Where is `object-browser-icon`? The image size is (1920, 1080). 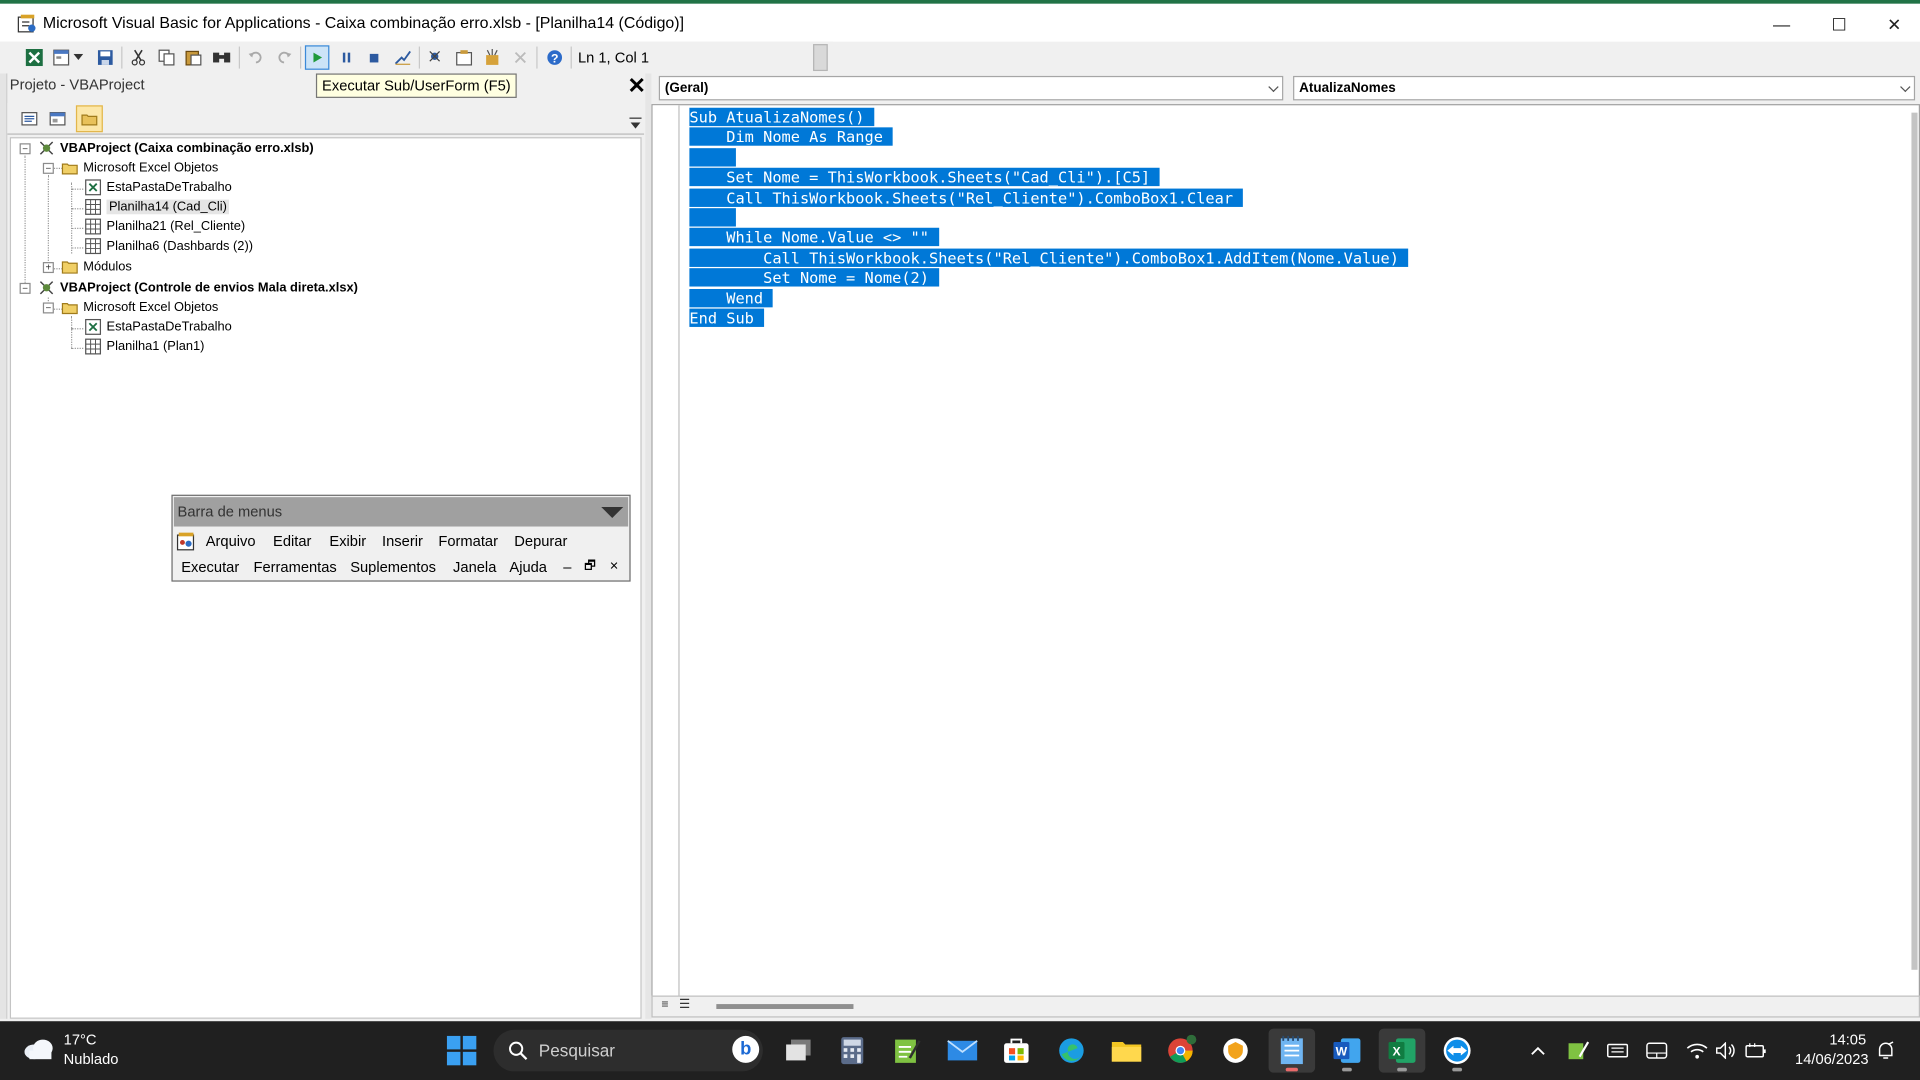 object-browser-icon is located at coordinates (492, 57).